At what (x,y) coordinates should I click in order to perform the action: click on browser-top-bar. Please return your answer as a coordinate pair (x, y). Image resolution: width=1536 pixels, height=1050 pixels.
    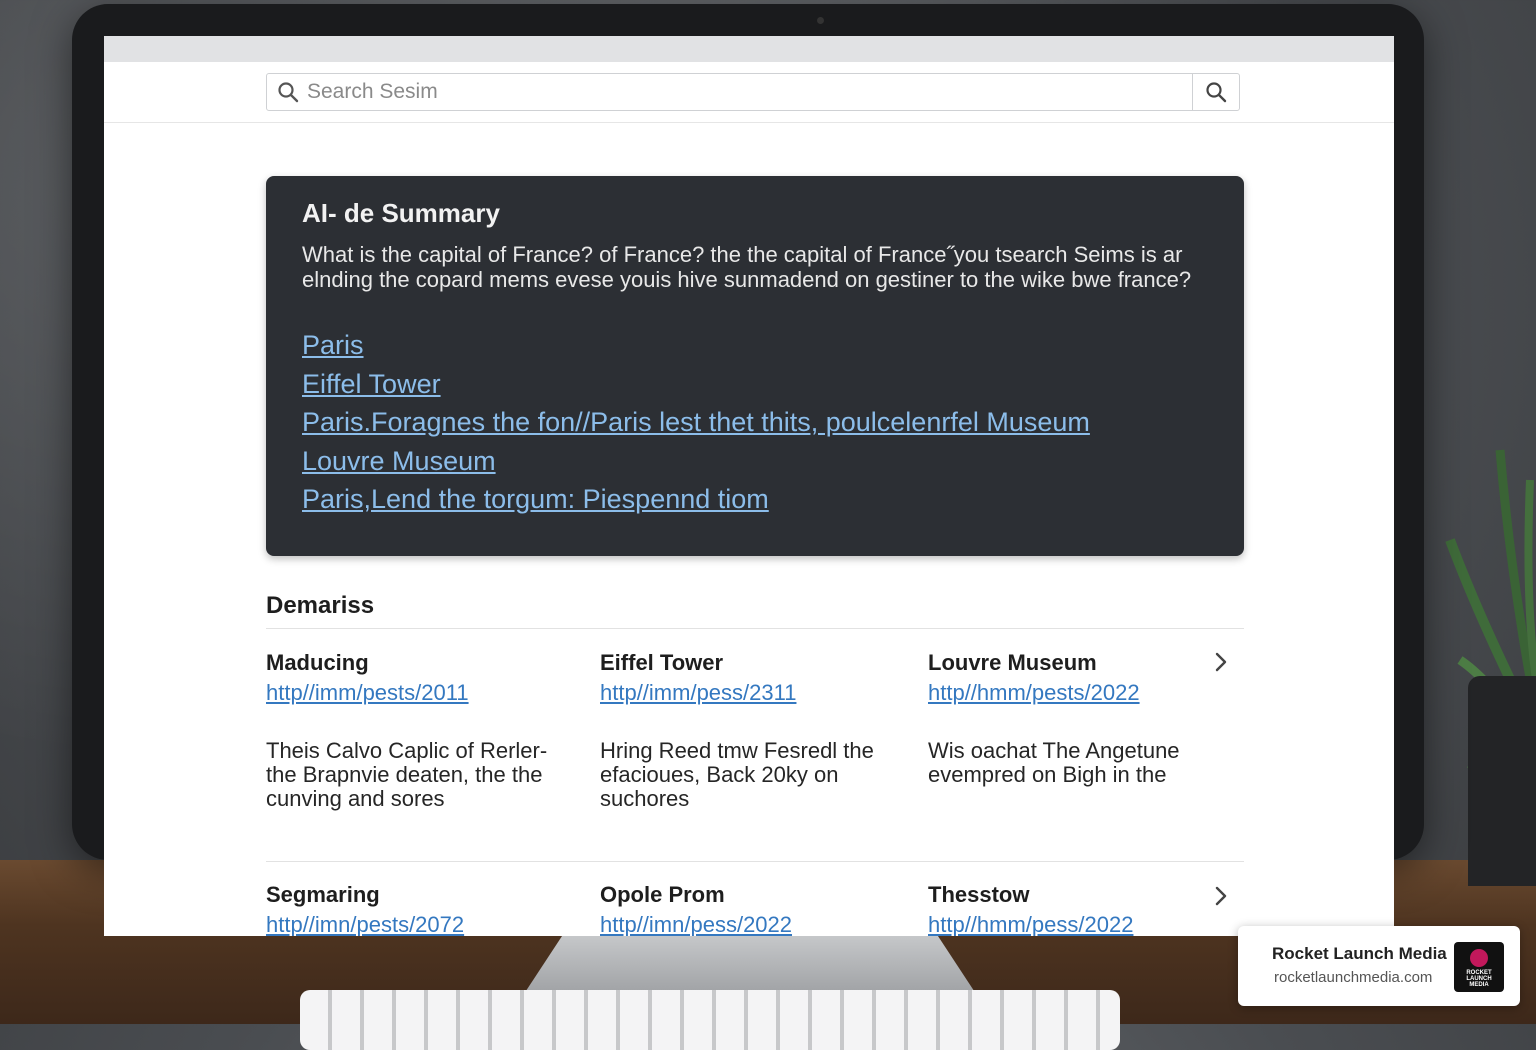
    Looking at the image, I should click on (749, 49).